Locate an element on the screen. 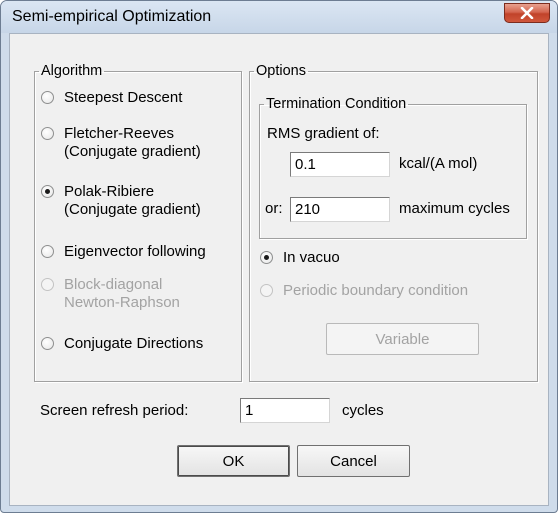 The height and width of the screenshot is (513, 558). radio-label: In vacuo is located at coordinates (311, 257).